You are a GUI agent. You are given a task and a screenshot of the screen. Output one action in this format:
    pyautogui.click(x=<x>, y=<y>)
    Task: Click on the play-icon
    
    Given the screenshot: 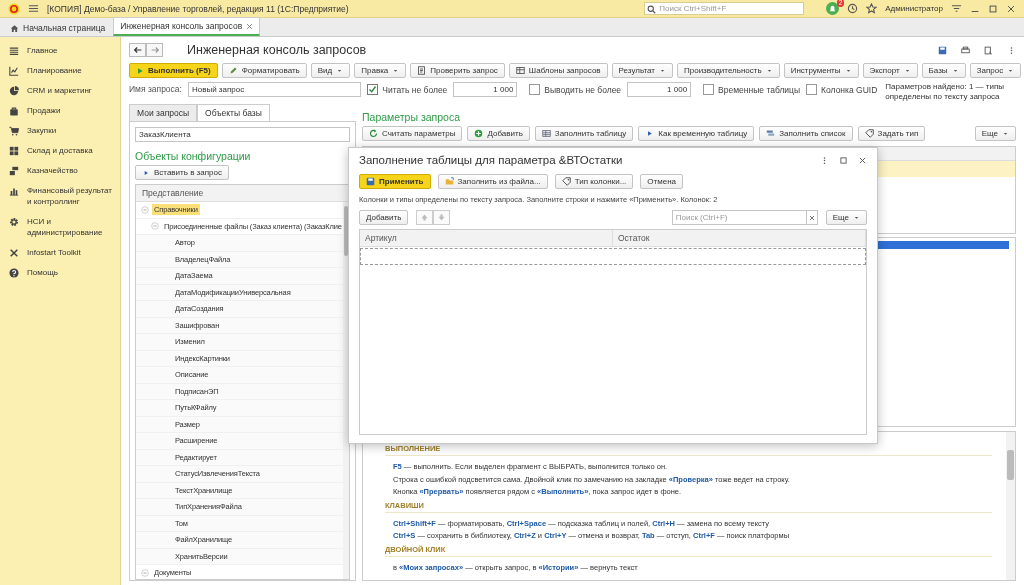 What is the action you would take?
    pyautogui.click(x=140, y=70)
    